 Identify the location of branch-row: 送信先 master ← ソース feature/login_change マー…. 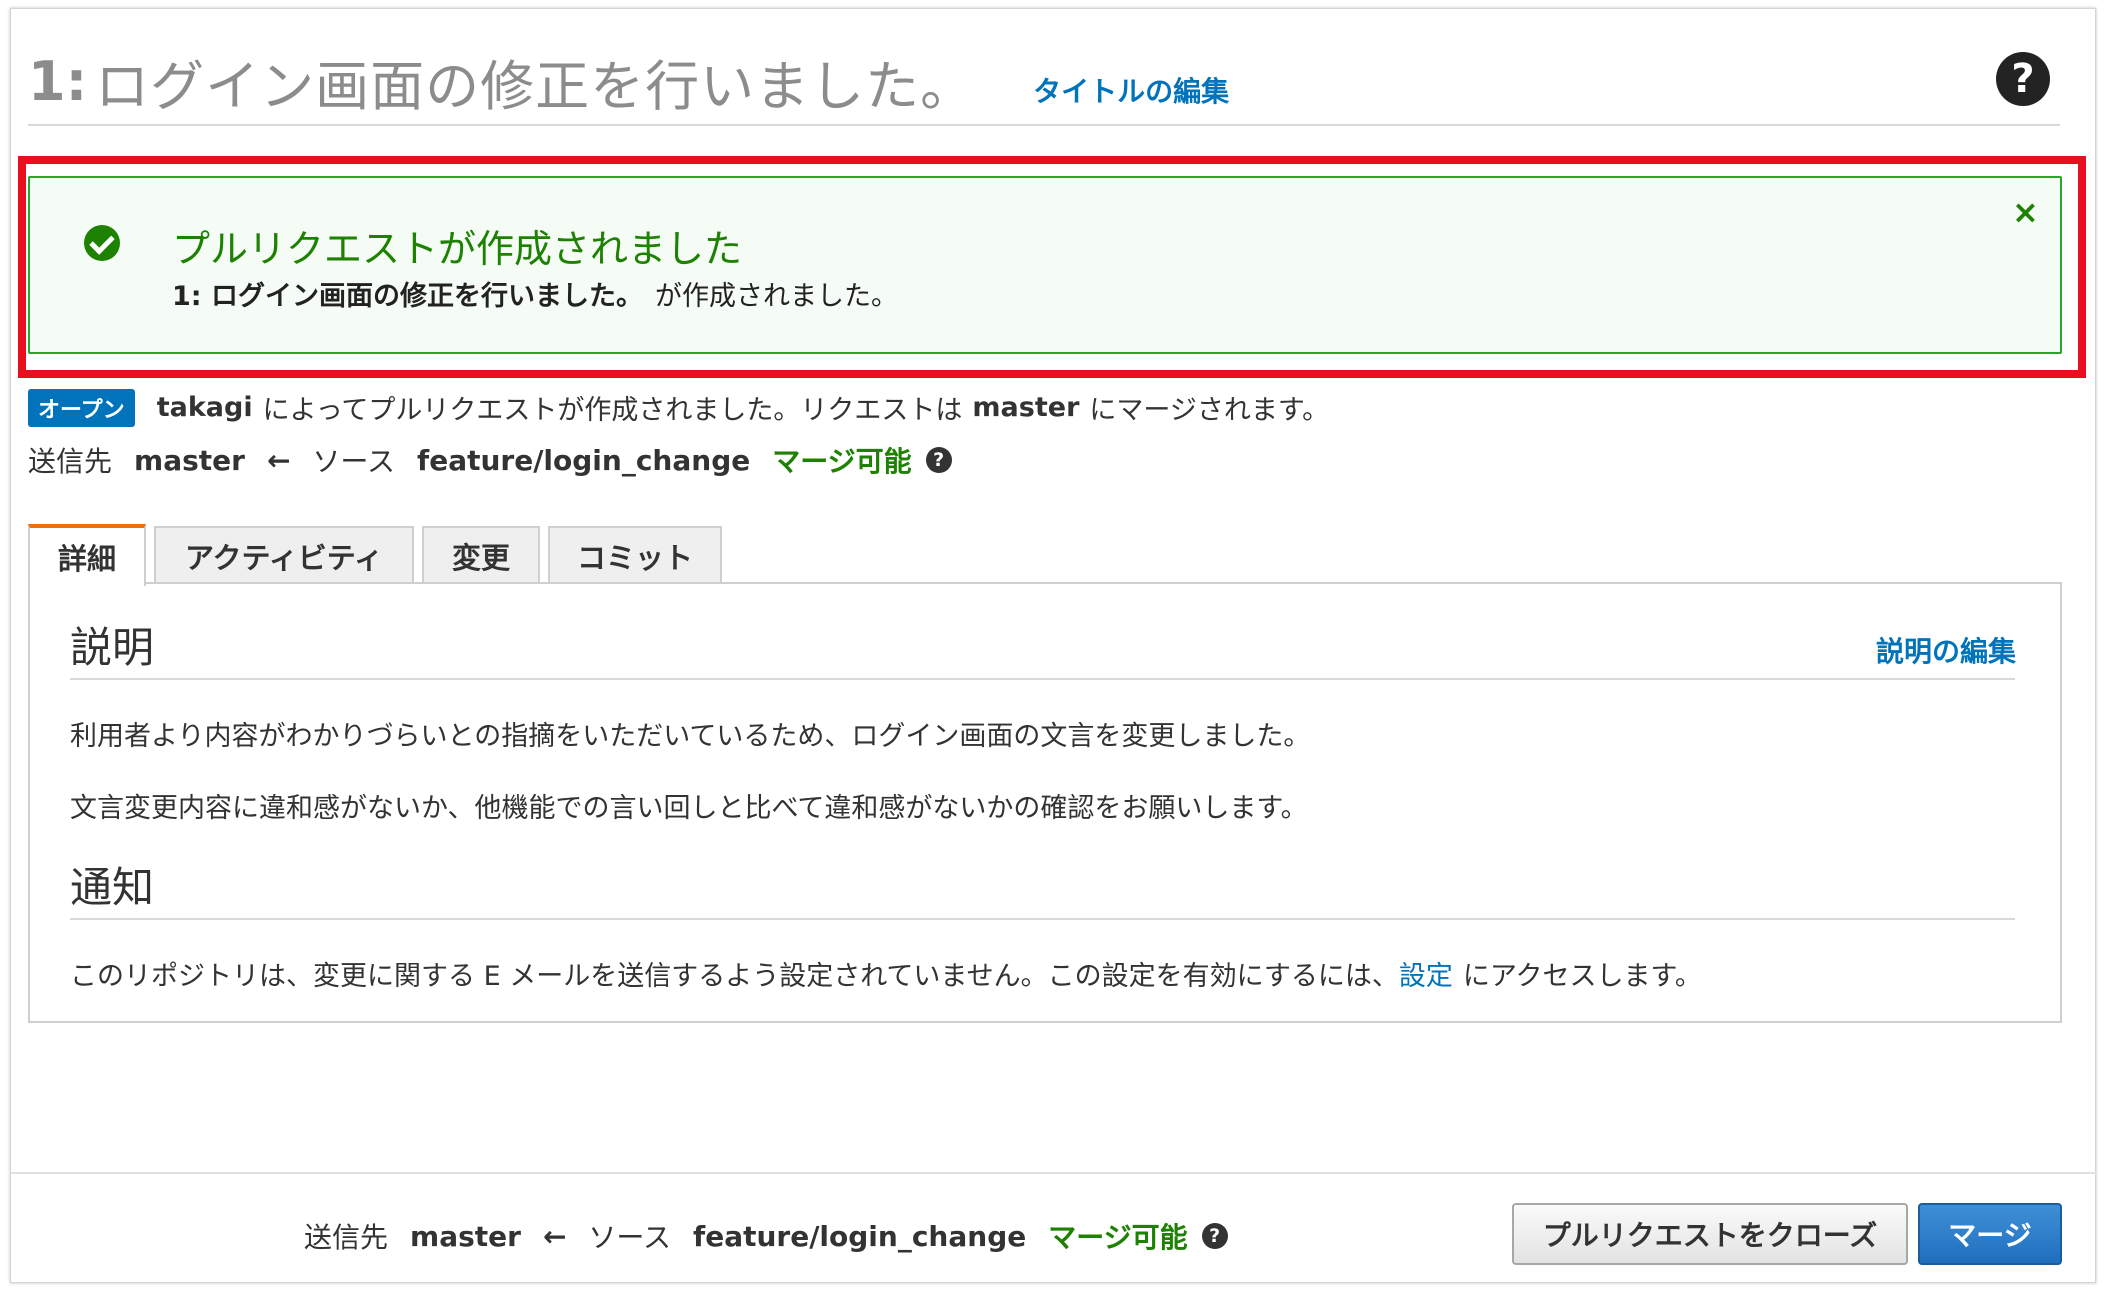
(490, 460).